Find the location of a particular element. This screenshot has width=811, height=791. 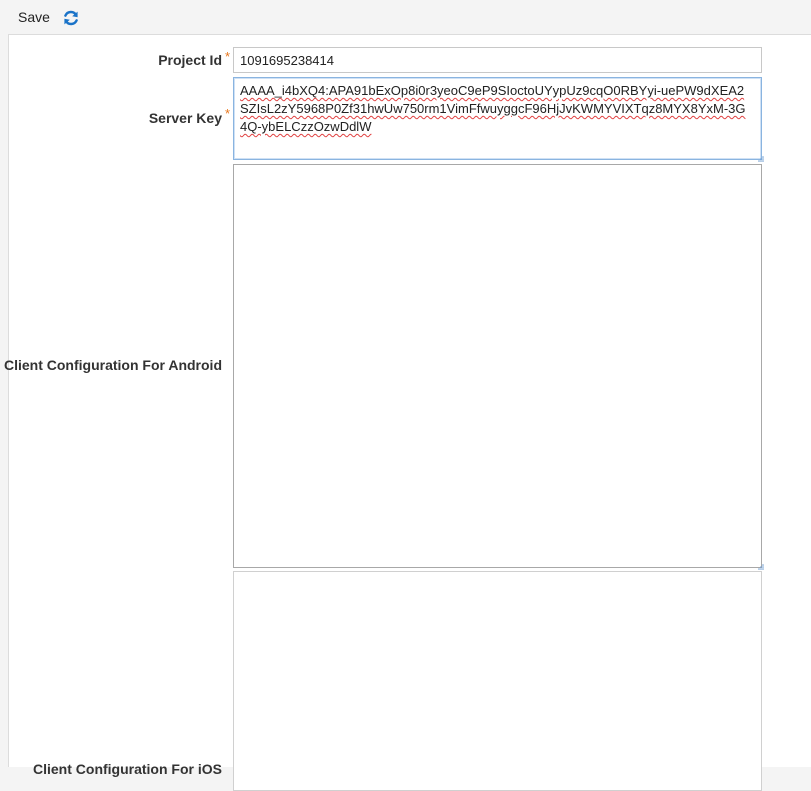

server-key-required-mark: * is located at coordinates (228, 113).